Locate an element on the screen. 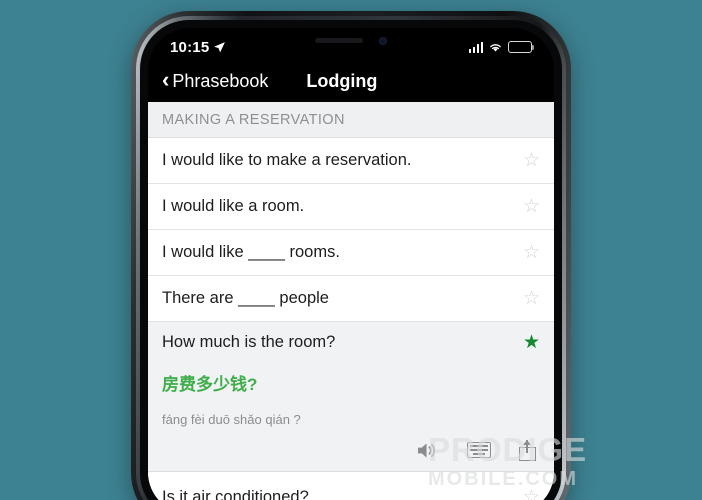 The height and width of the screenshot is (500, 702). status-bar: 10:15 is located at coordinates (351, 44).